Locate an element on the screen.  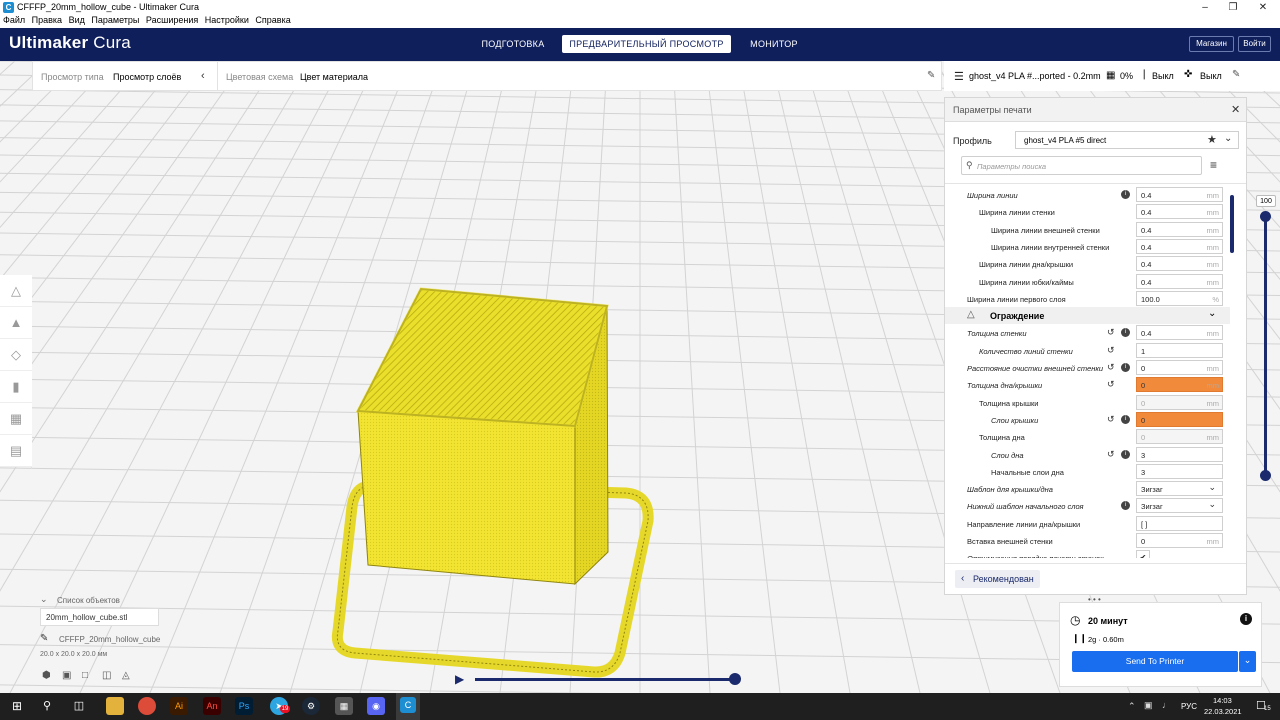
task-view-icon: ◫ is located at coordinates (79, 706).